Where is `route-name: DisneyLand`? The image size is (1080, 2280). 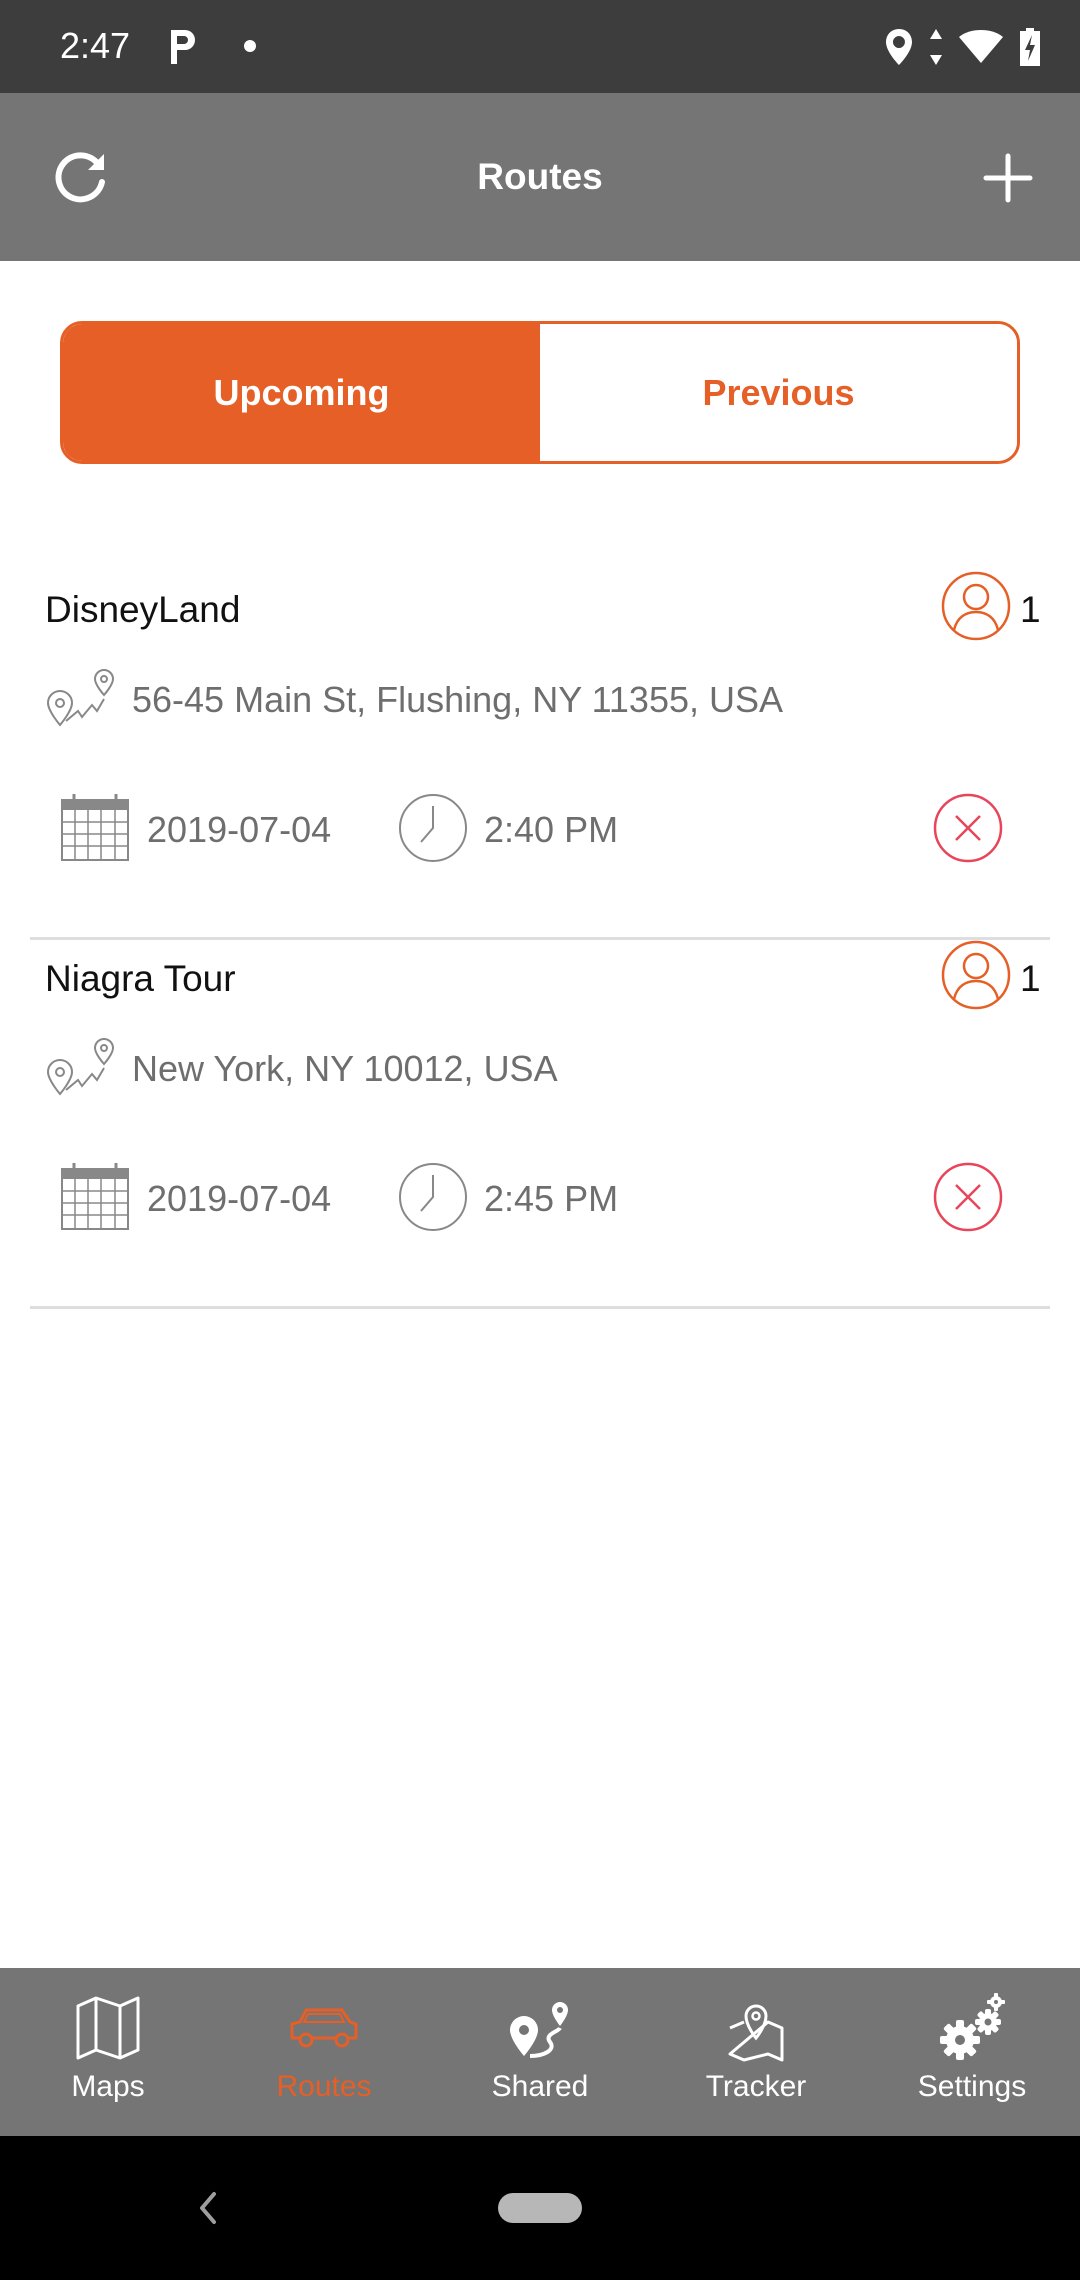 route-name: DisneyLand is located at coordinates (143, 609).